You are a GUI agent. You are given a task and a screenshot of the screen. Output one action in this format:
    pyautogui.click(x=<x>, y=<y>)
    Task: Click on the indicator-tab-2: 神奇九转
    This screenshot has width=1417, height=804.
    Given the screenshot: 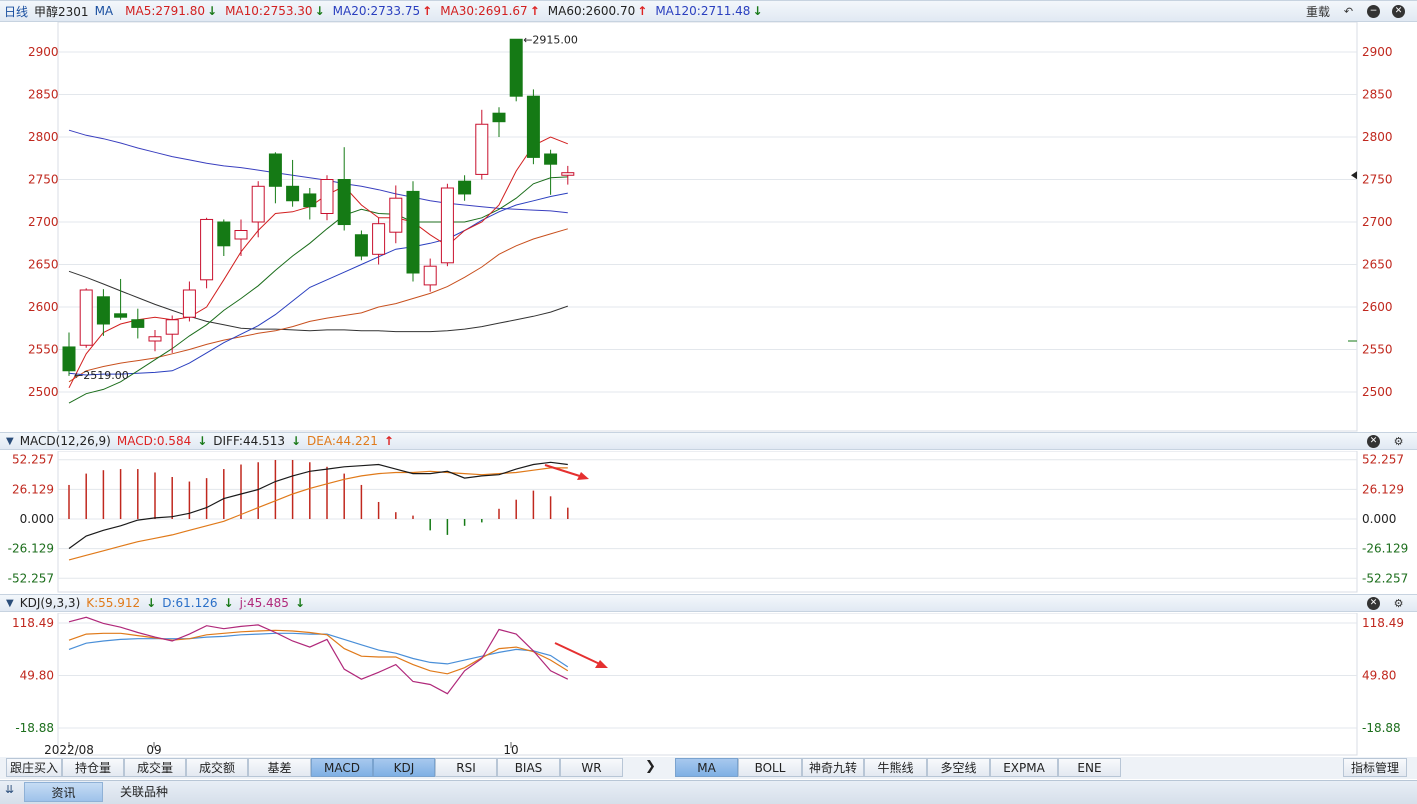 What is the action you would take?
    pyautogui.click(x=833, y=767)
    